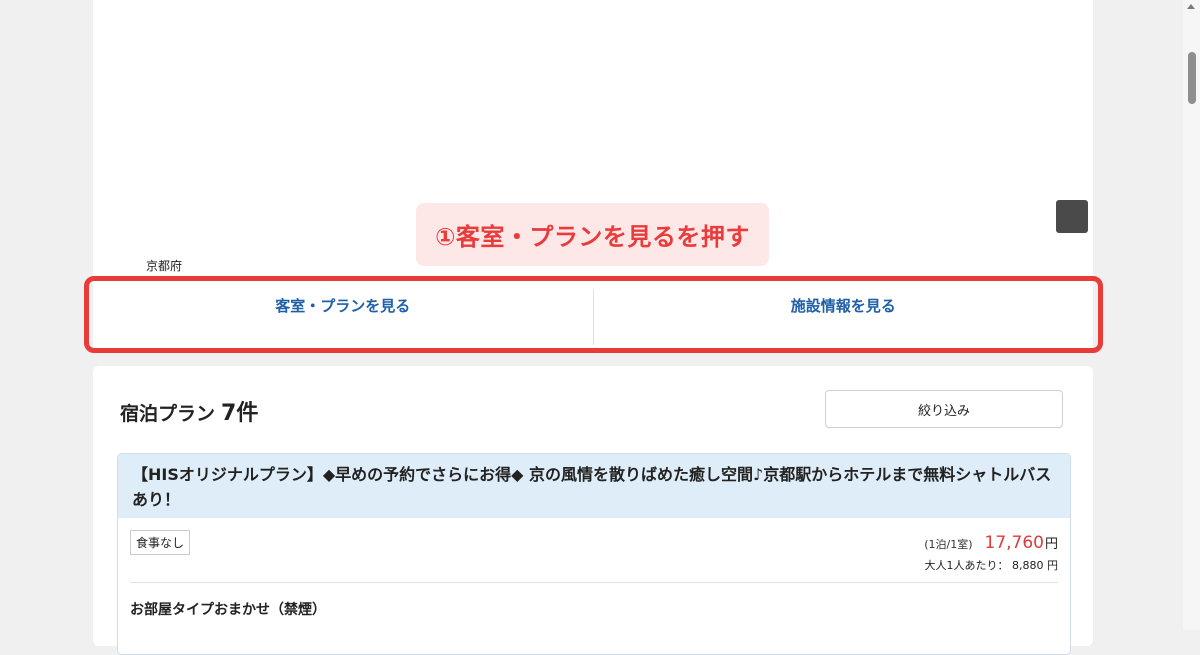 The width and height of the screenshot is (1200, 655). What do you see at coordinates (991, 565) in the screenshot?
I see `per-person-price: 大人1人あたり： 8,880 円` at bounding box center [991, 565].